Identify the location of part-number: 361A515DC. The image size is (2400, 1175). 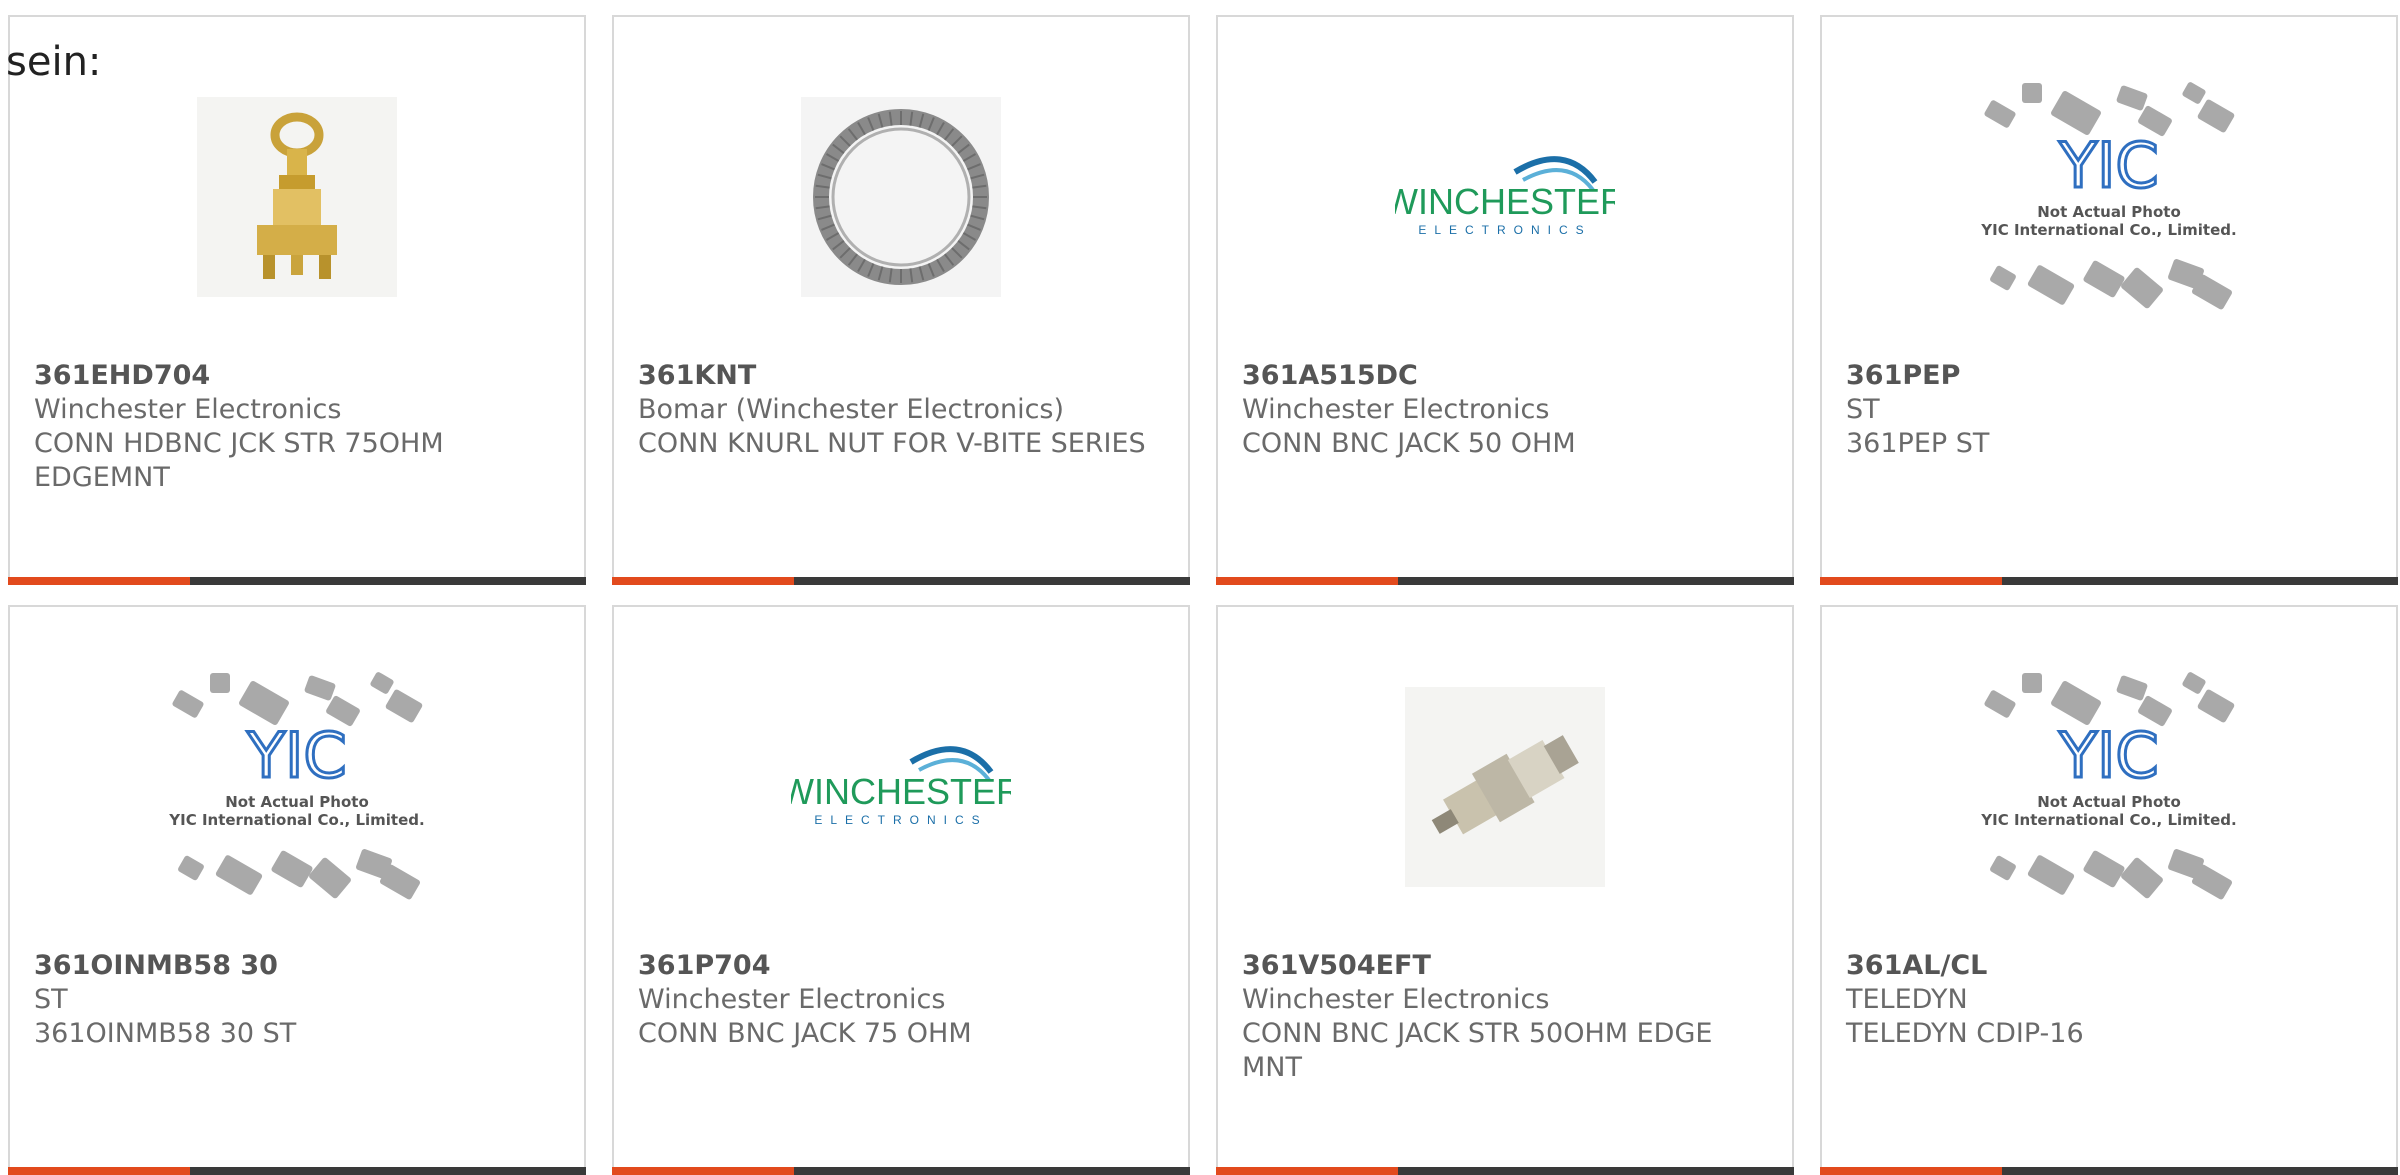
(1507, 376).